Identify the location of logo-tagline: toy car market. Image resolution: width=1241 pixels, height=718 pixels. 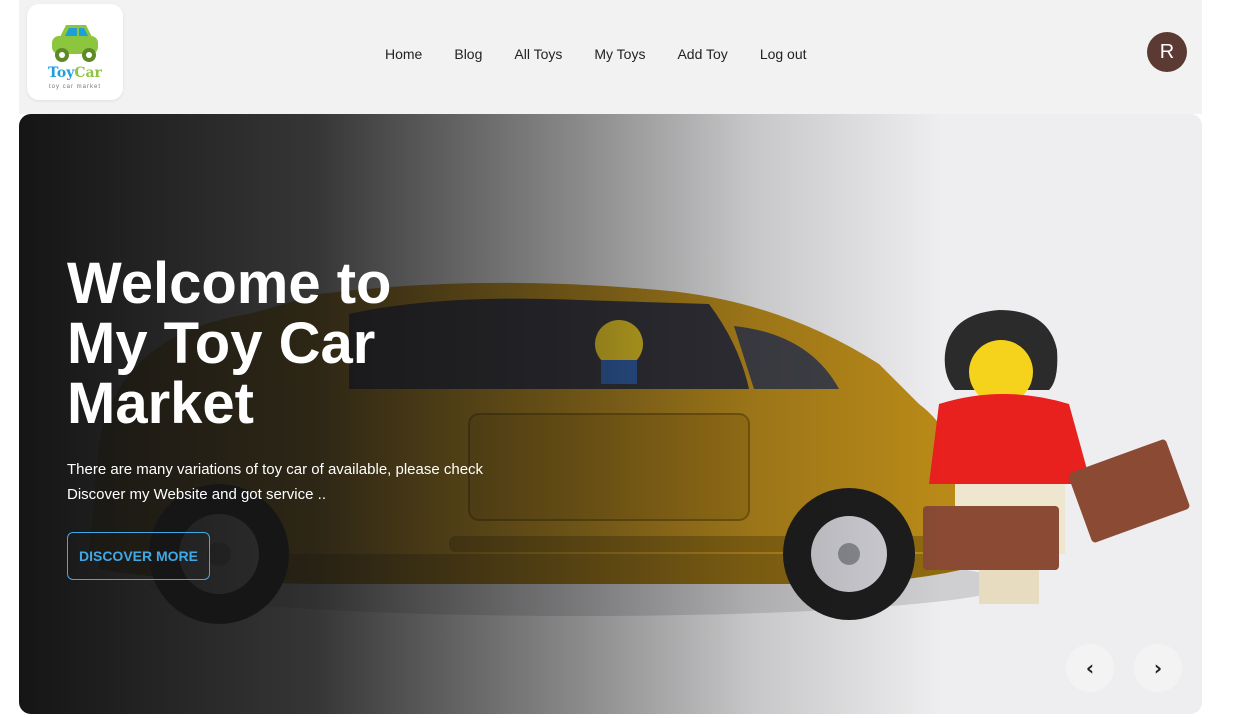
(74, 87).